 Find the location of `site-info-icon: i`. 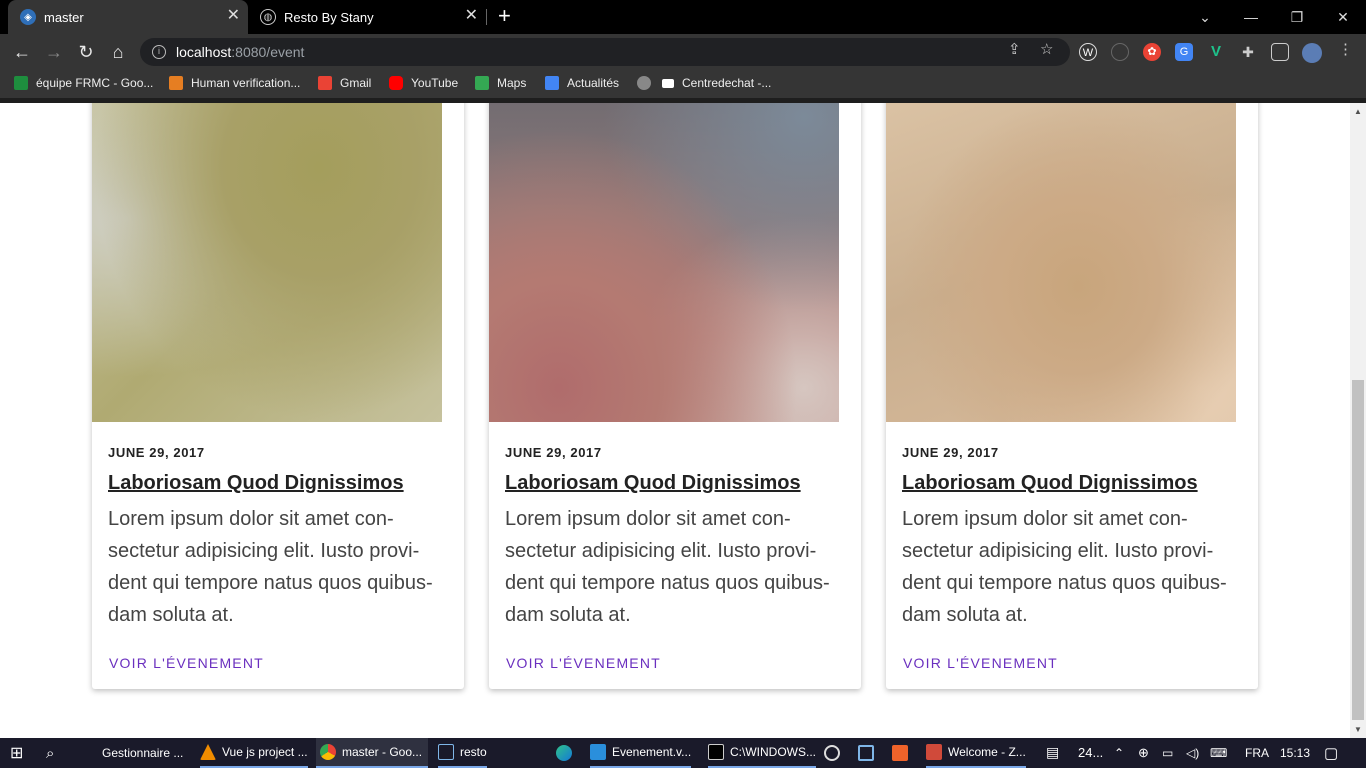

site-info-icon: i is located at coordinates (159, 52).